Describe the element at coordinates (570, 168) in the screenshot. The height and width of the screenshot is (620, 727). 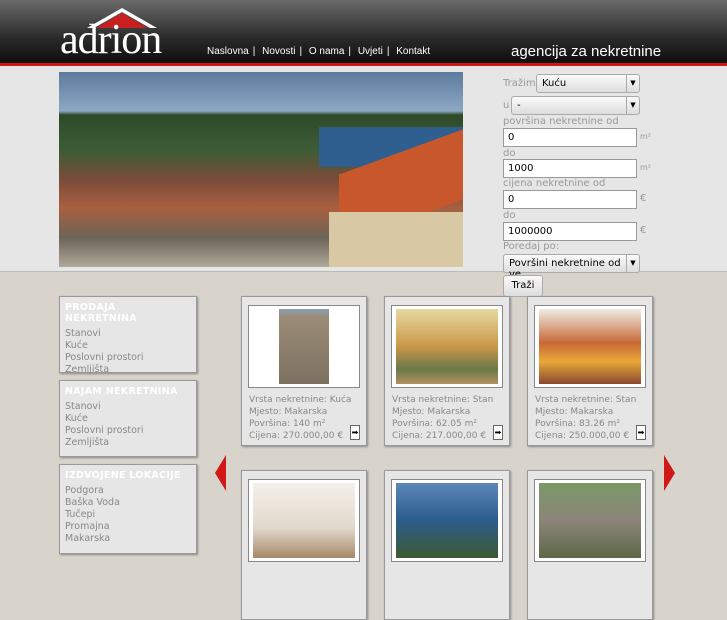
I see `area-to-input` at that location.